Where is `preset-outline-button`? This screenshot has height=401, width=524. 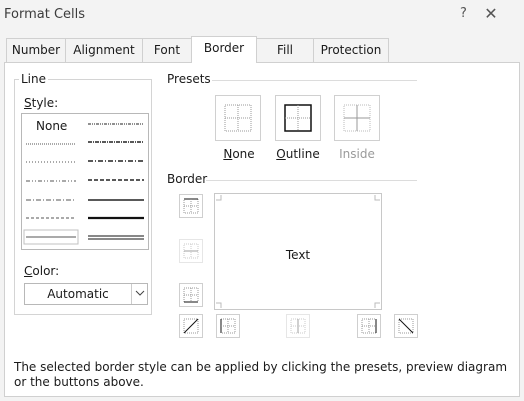
preset-outline-button is located at coordinates (298, 118).